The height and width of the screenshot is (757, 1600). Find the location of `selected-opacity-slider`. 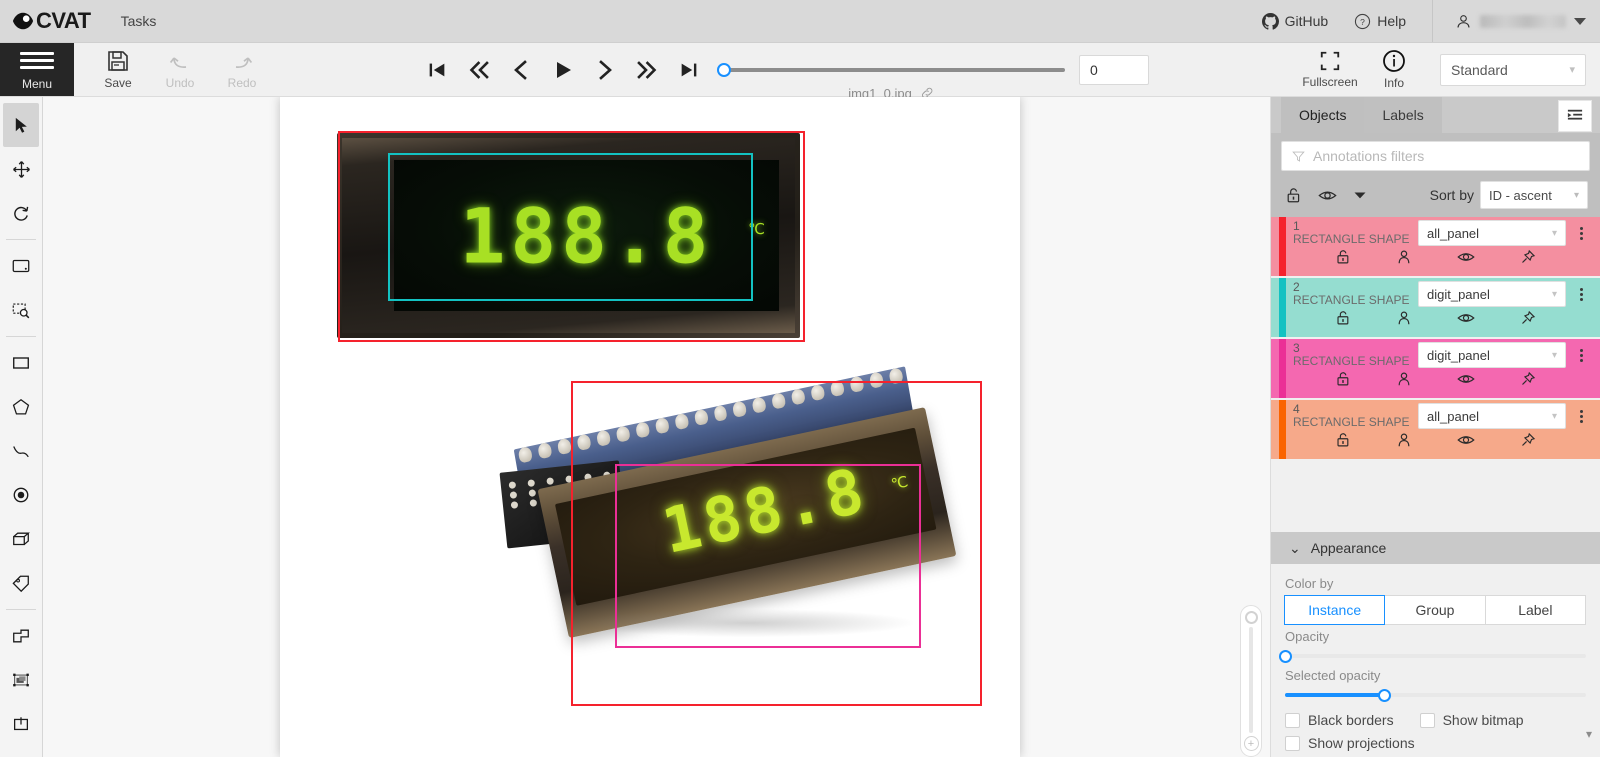

selected-opacity-slider is located at coordinates (1435, 695).